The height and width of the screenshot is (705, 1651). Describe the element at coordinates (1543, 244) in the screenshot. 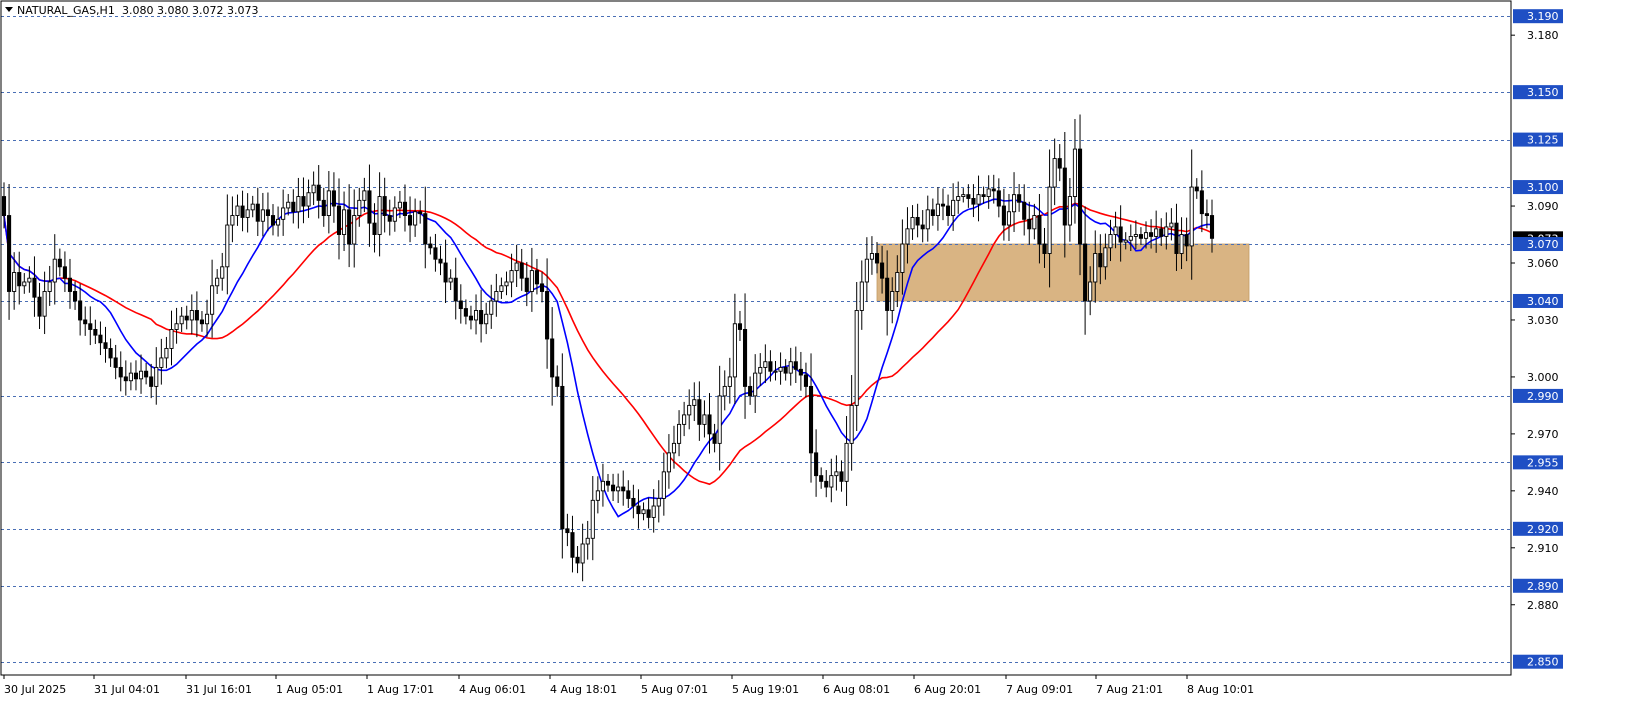

I see `level-tag-4: 3.070` at that location.